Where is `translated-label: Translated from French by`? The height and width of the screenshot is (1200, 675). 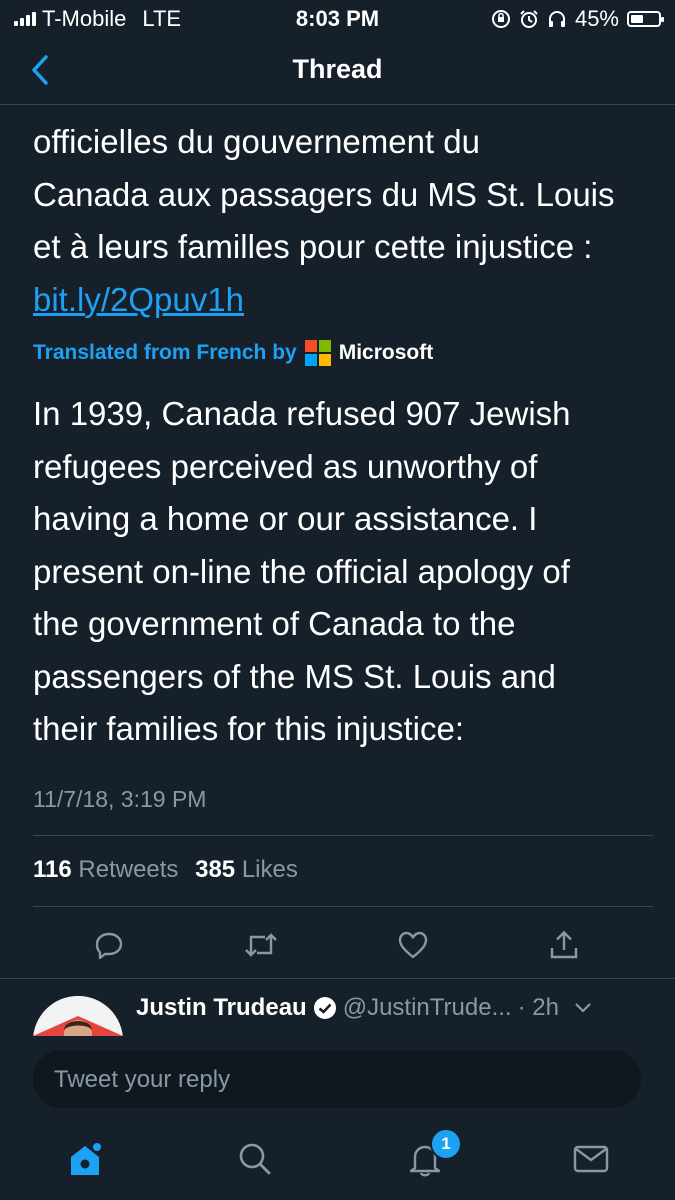
translated-label: Translated from French by is located at coordinates (165, 352).